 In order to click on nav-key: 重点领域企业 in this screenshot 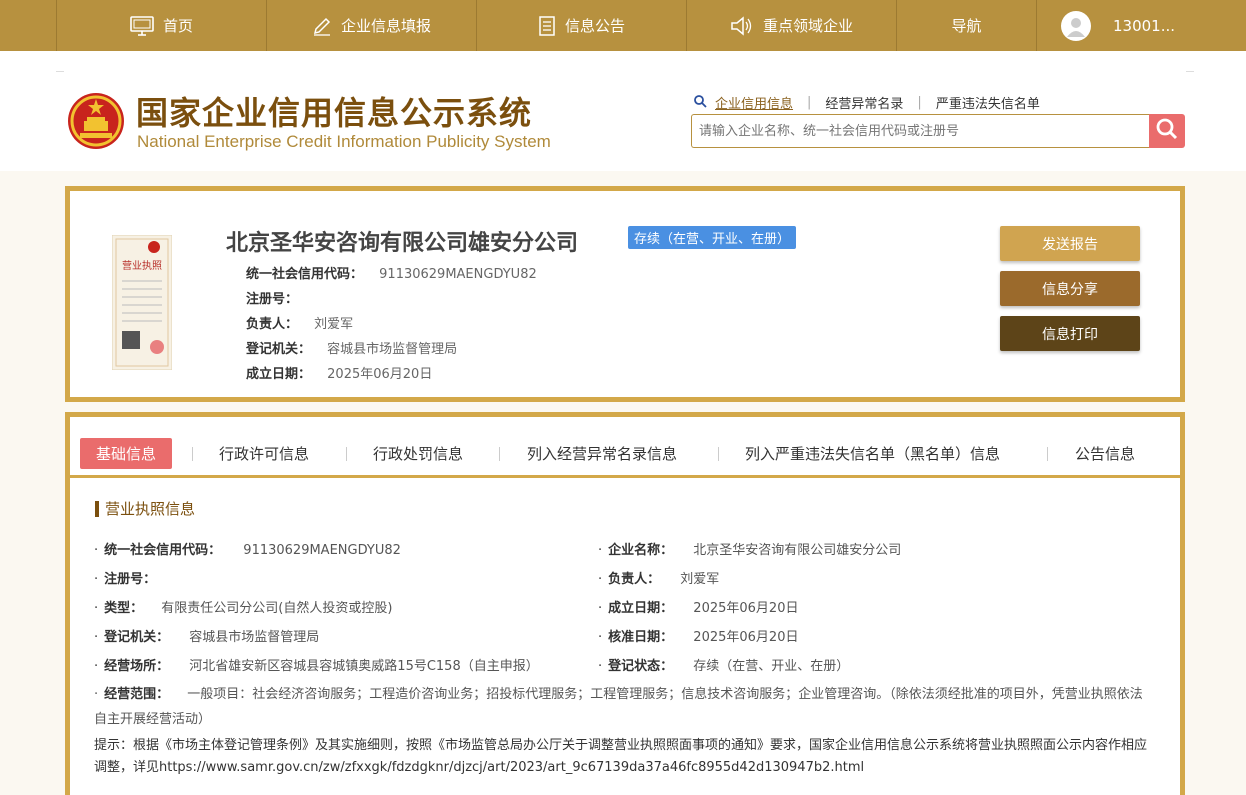, I will do `click(791, 25)`.